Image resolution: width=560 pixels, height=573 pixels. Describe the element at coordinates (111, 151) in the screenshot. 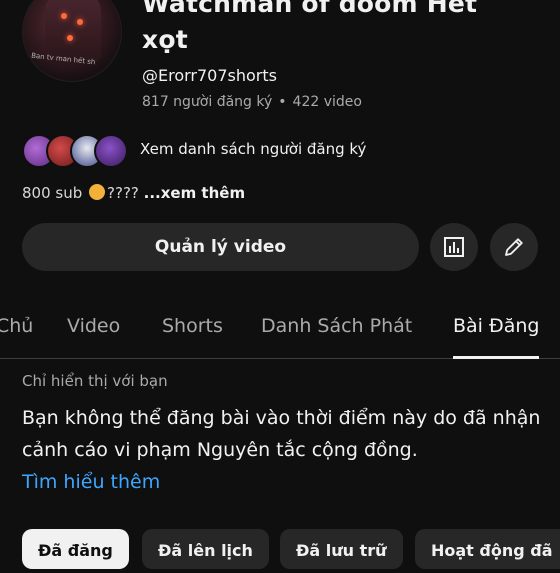

I see `subscriber-avatar` at that location.